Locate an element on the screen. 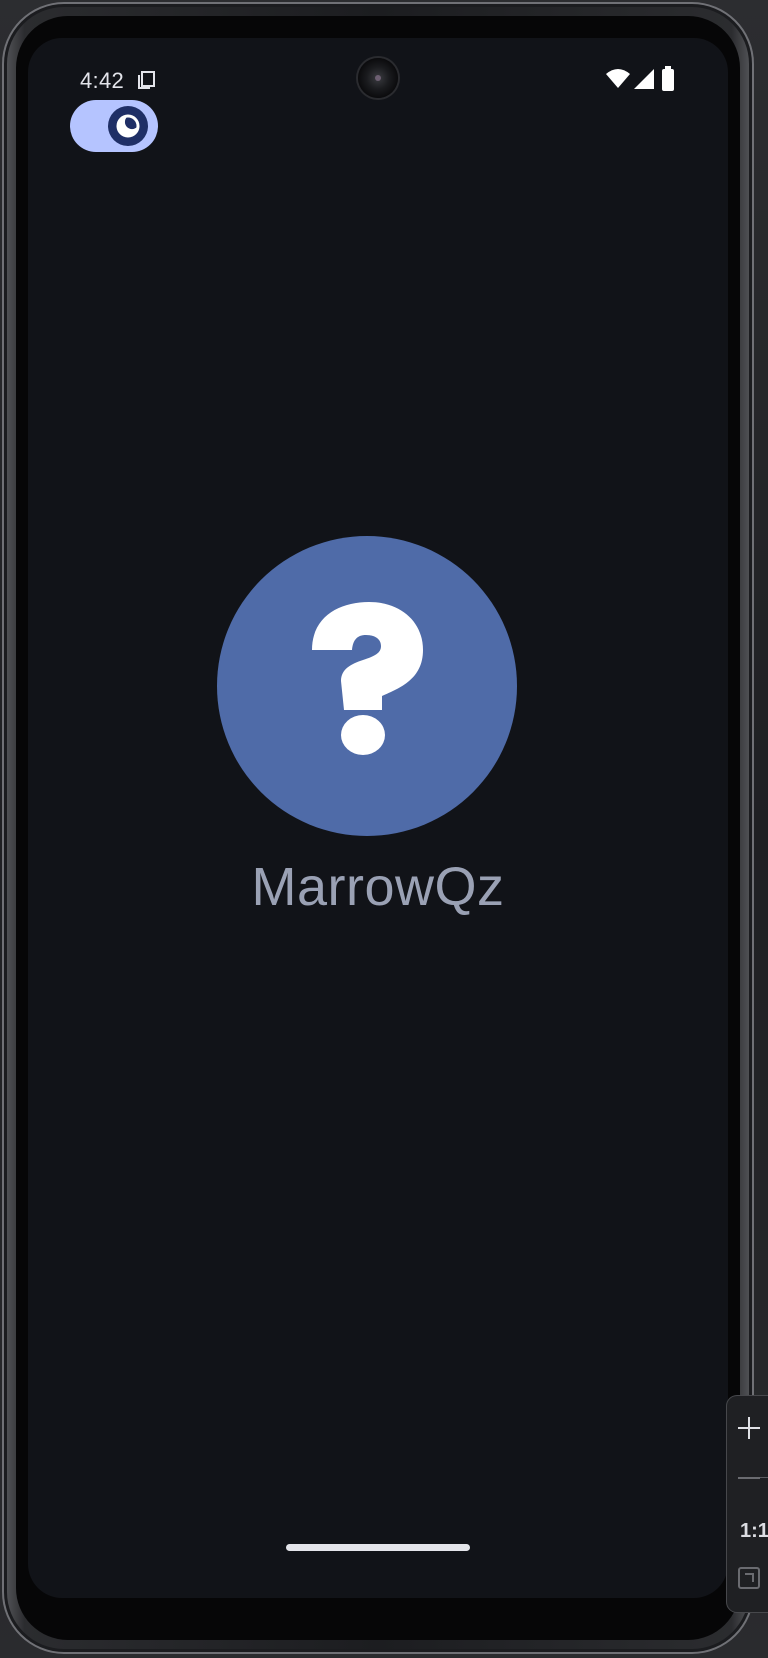  minus-icon is located at coordinates (749, 1478).